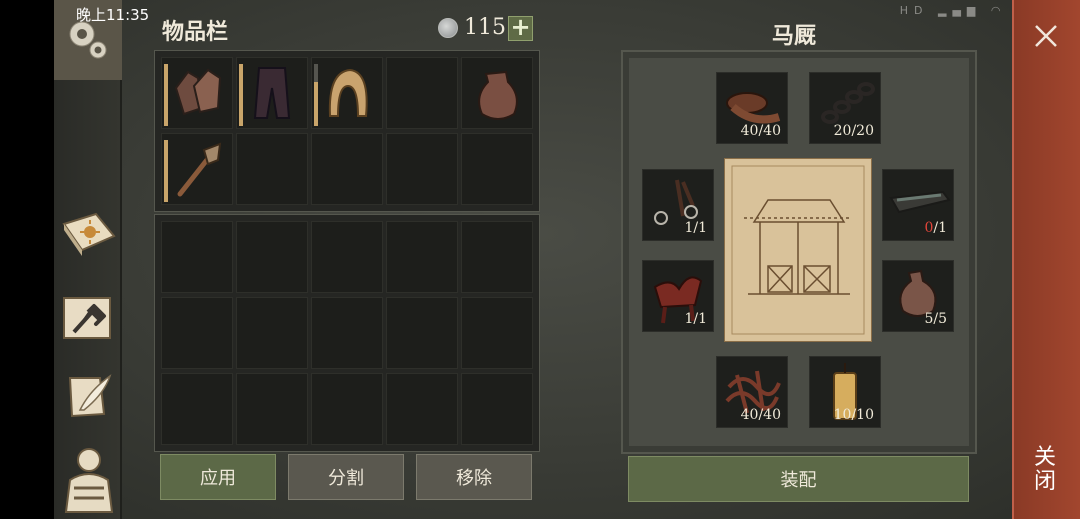  Describe the element at coordinates (1044, 481) in the screenshot. I see `close-label-bottom: 闭` at that location.